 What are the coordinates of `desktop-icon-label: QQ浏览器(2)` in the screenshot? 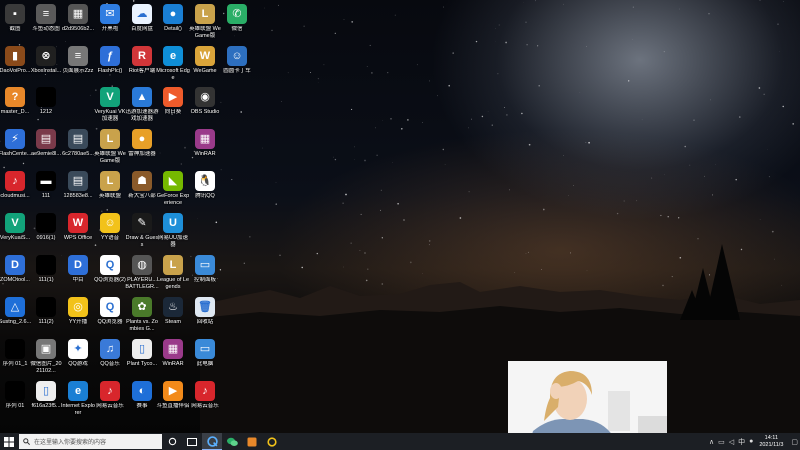 It's located at (110, 280).